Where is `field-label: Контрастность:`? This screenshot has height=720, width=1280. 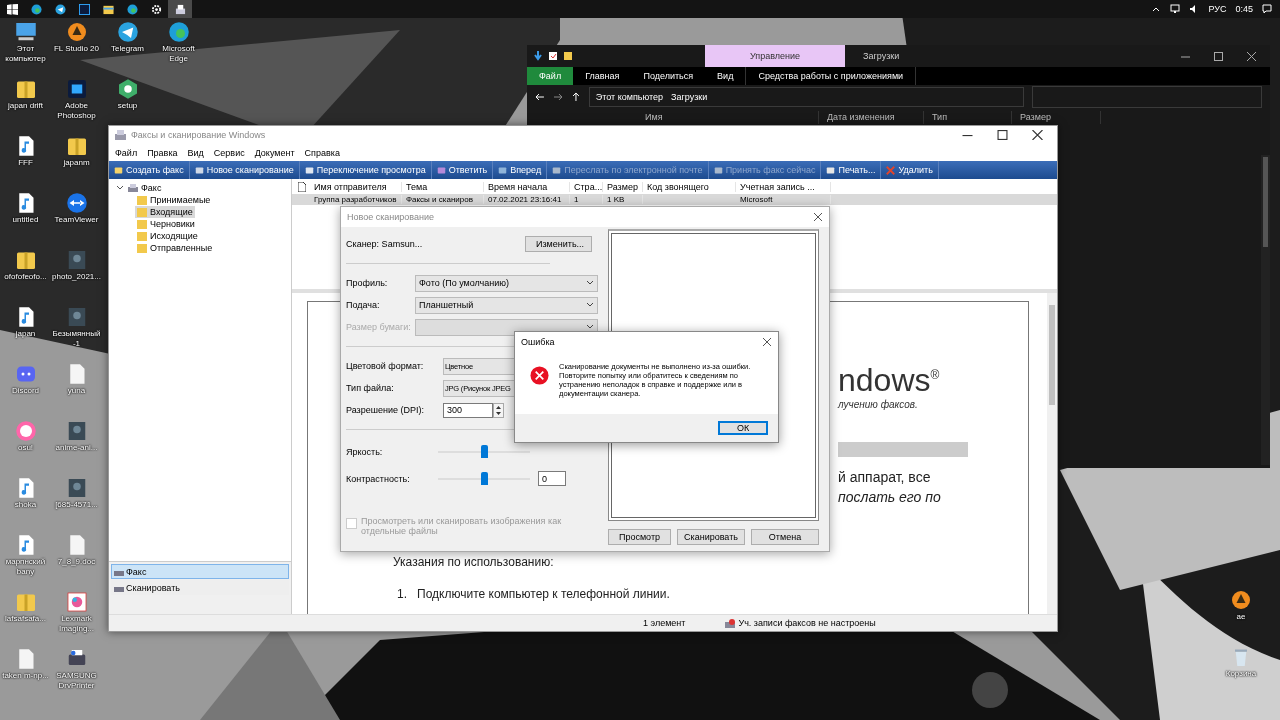 field-label: Контрастность: is located at coordinates (378, 478).